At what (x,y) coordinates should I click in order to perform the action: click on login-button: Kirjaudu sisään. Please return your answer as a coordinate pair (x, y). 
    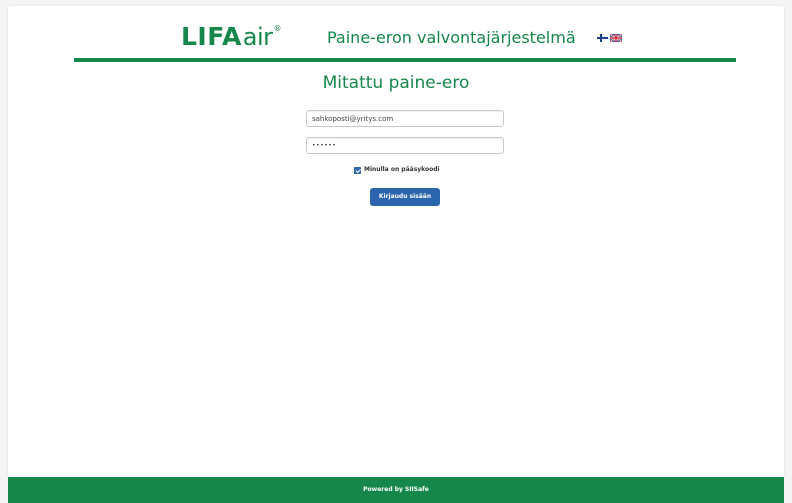
    Looking at the image, I should click on (405, 197).